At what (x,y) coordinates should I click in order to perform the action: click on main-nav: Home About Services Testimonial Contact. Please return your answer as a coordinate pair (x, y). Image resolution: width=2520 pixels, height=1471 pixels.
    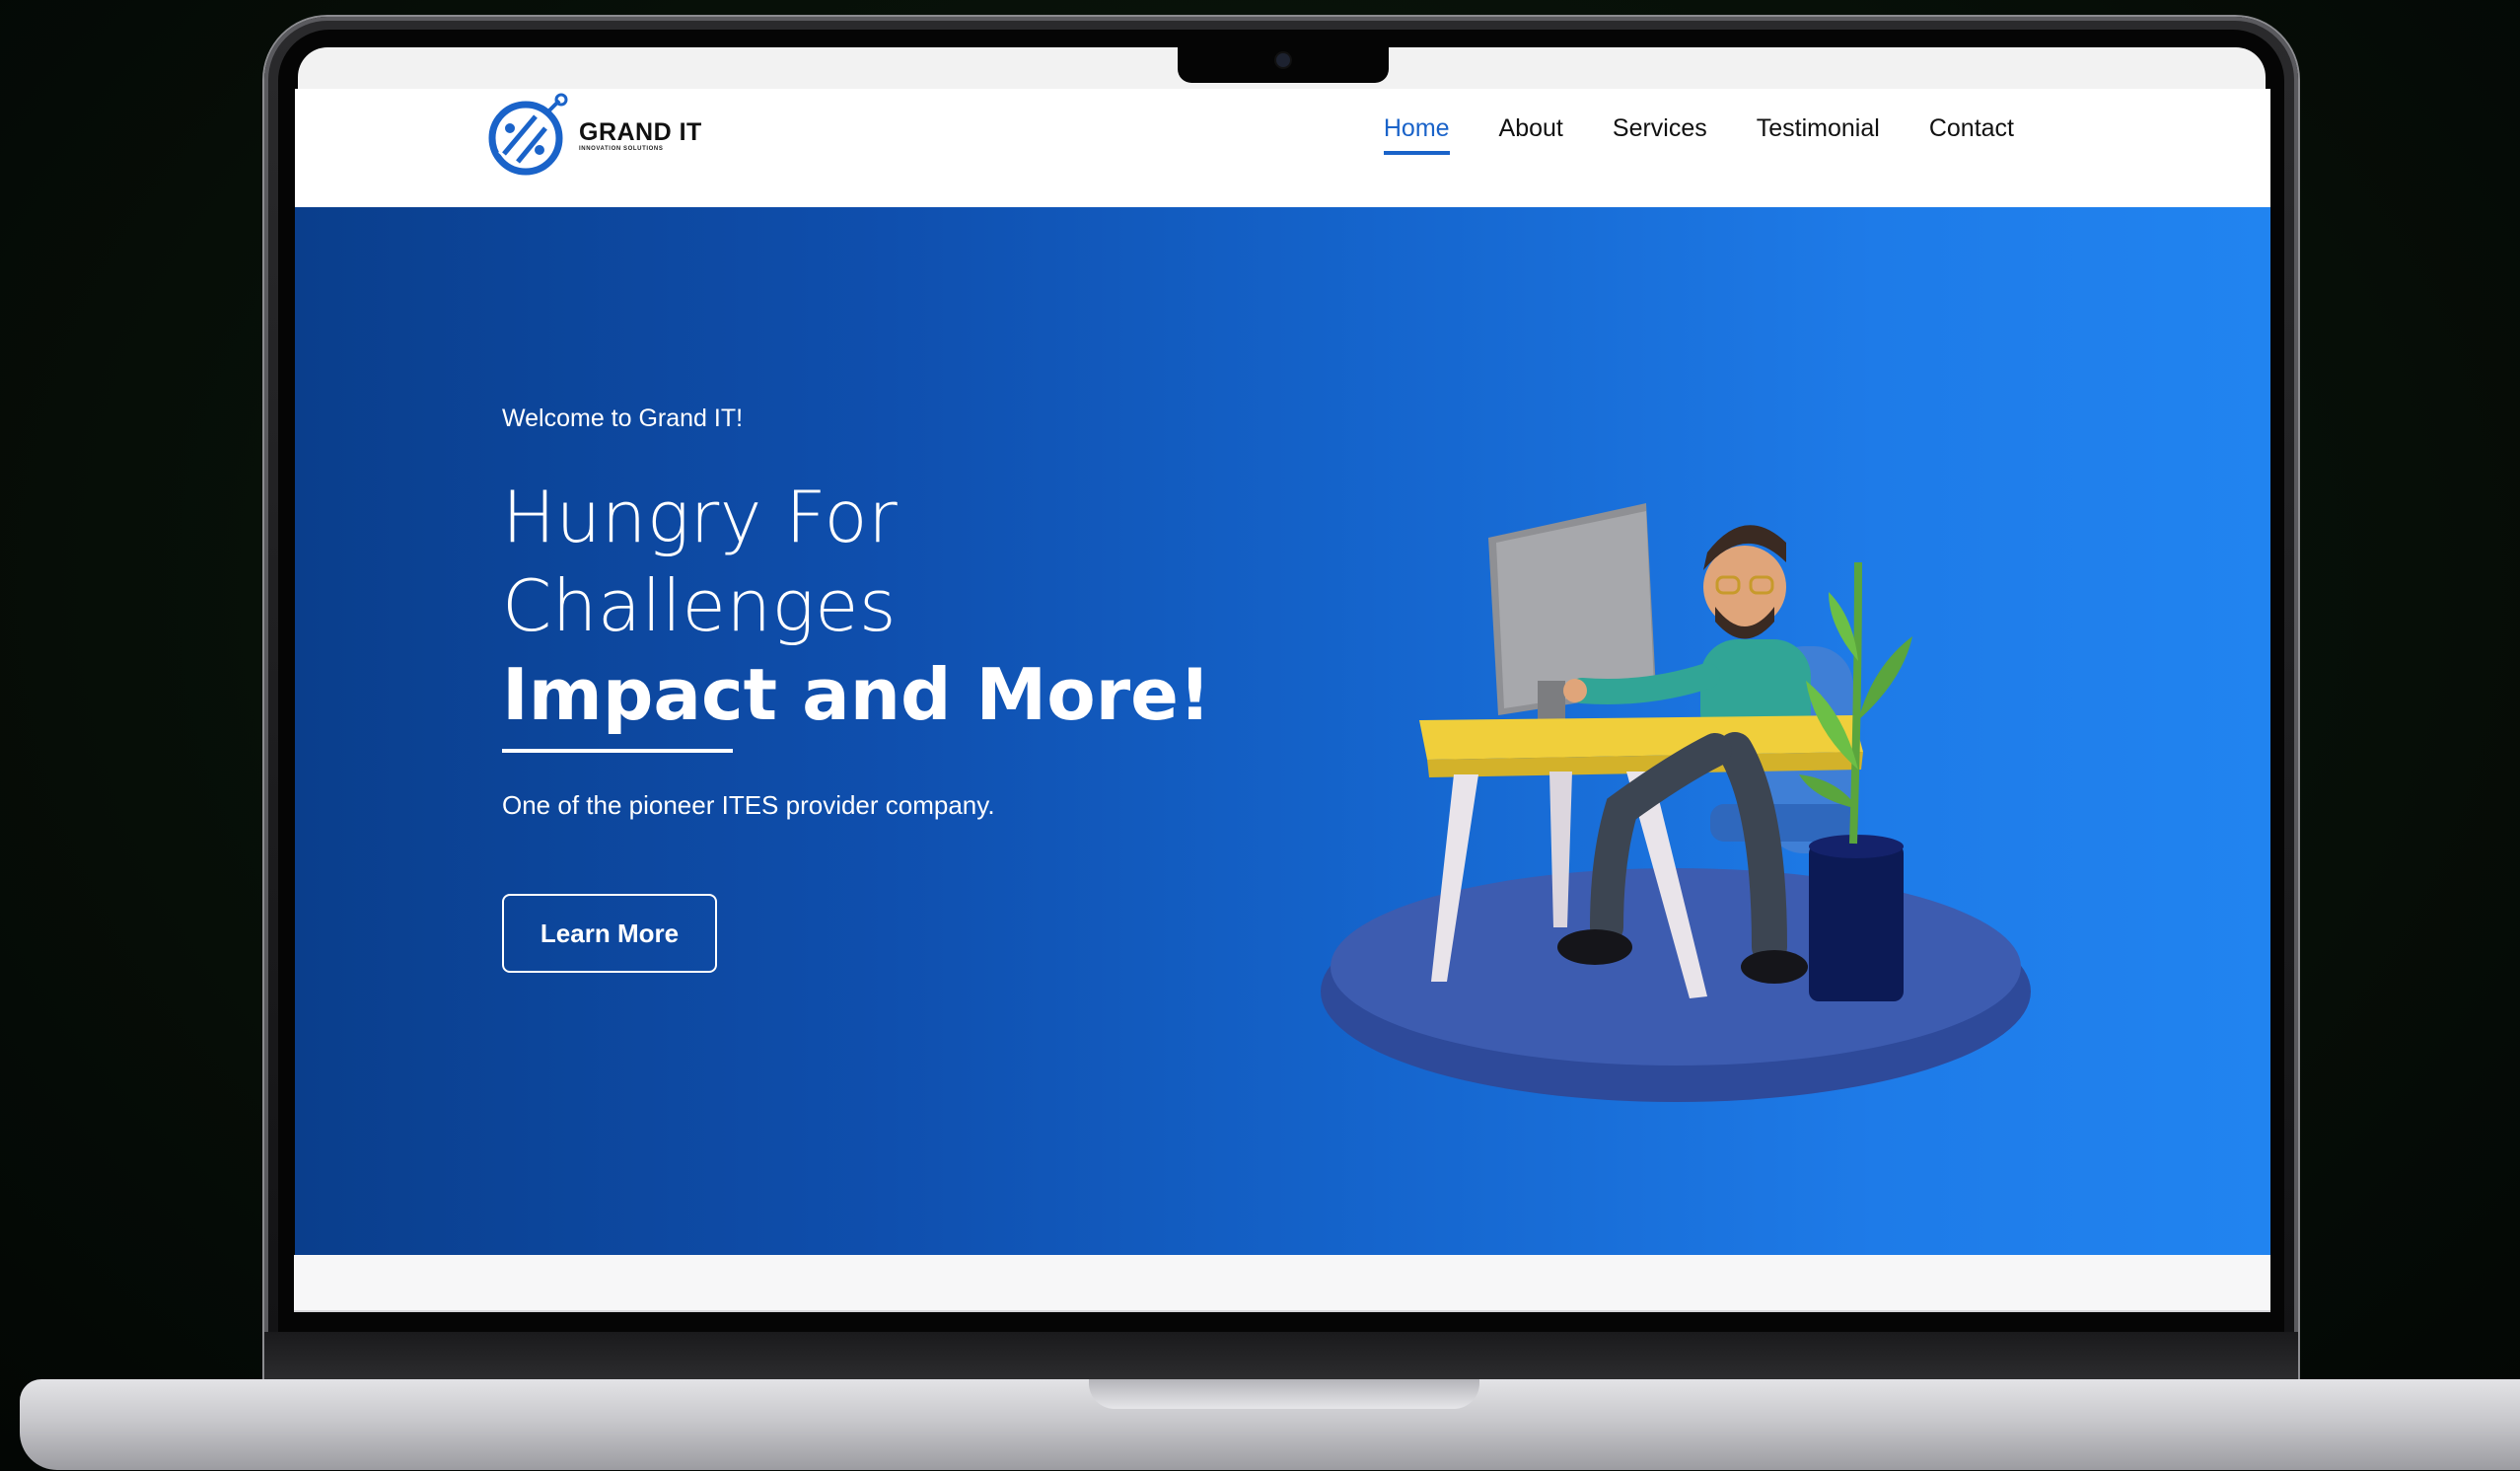
    Looking at the image, I should click on (1698, 134).